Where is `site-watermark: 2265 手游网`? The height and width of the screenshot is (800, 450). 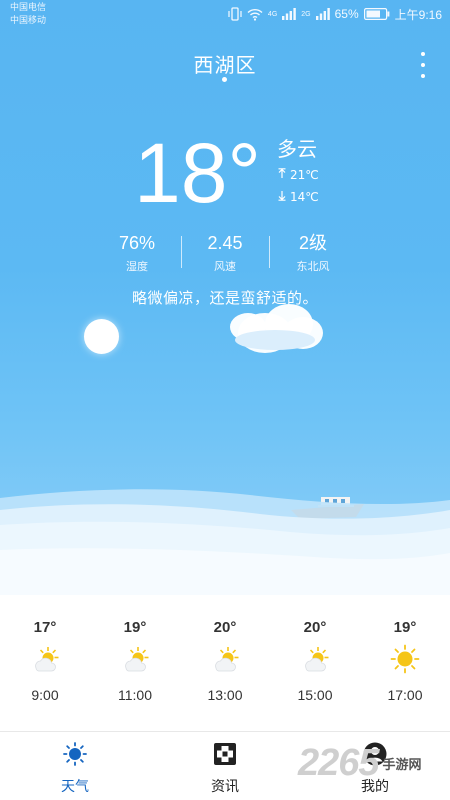
site-watermark: 2265 手游网 is located at coordinates (360, 763).